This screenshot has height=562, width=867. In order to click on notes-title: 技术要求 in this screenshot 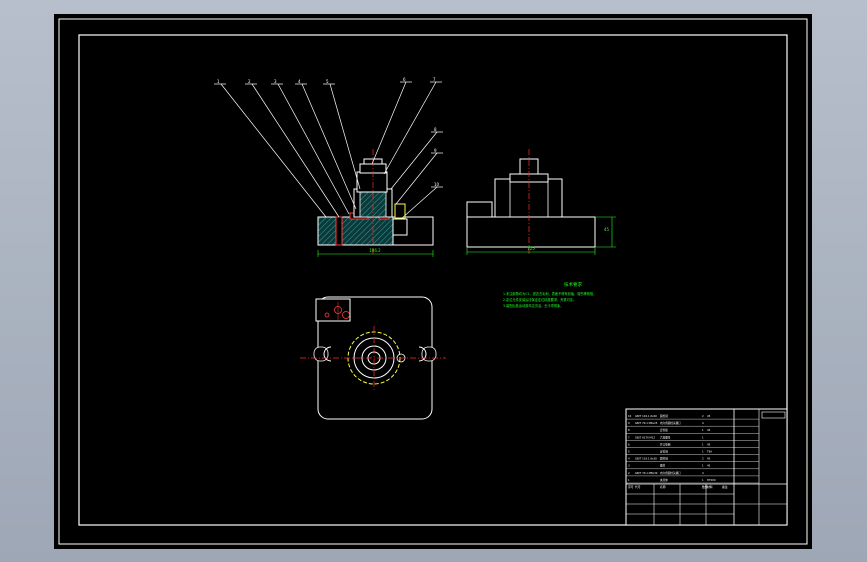, I will do `click(573, 284)`.